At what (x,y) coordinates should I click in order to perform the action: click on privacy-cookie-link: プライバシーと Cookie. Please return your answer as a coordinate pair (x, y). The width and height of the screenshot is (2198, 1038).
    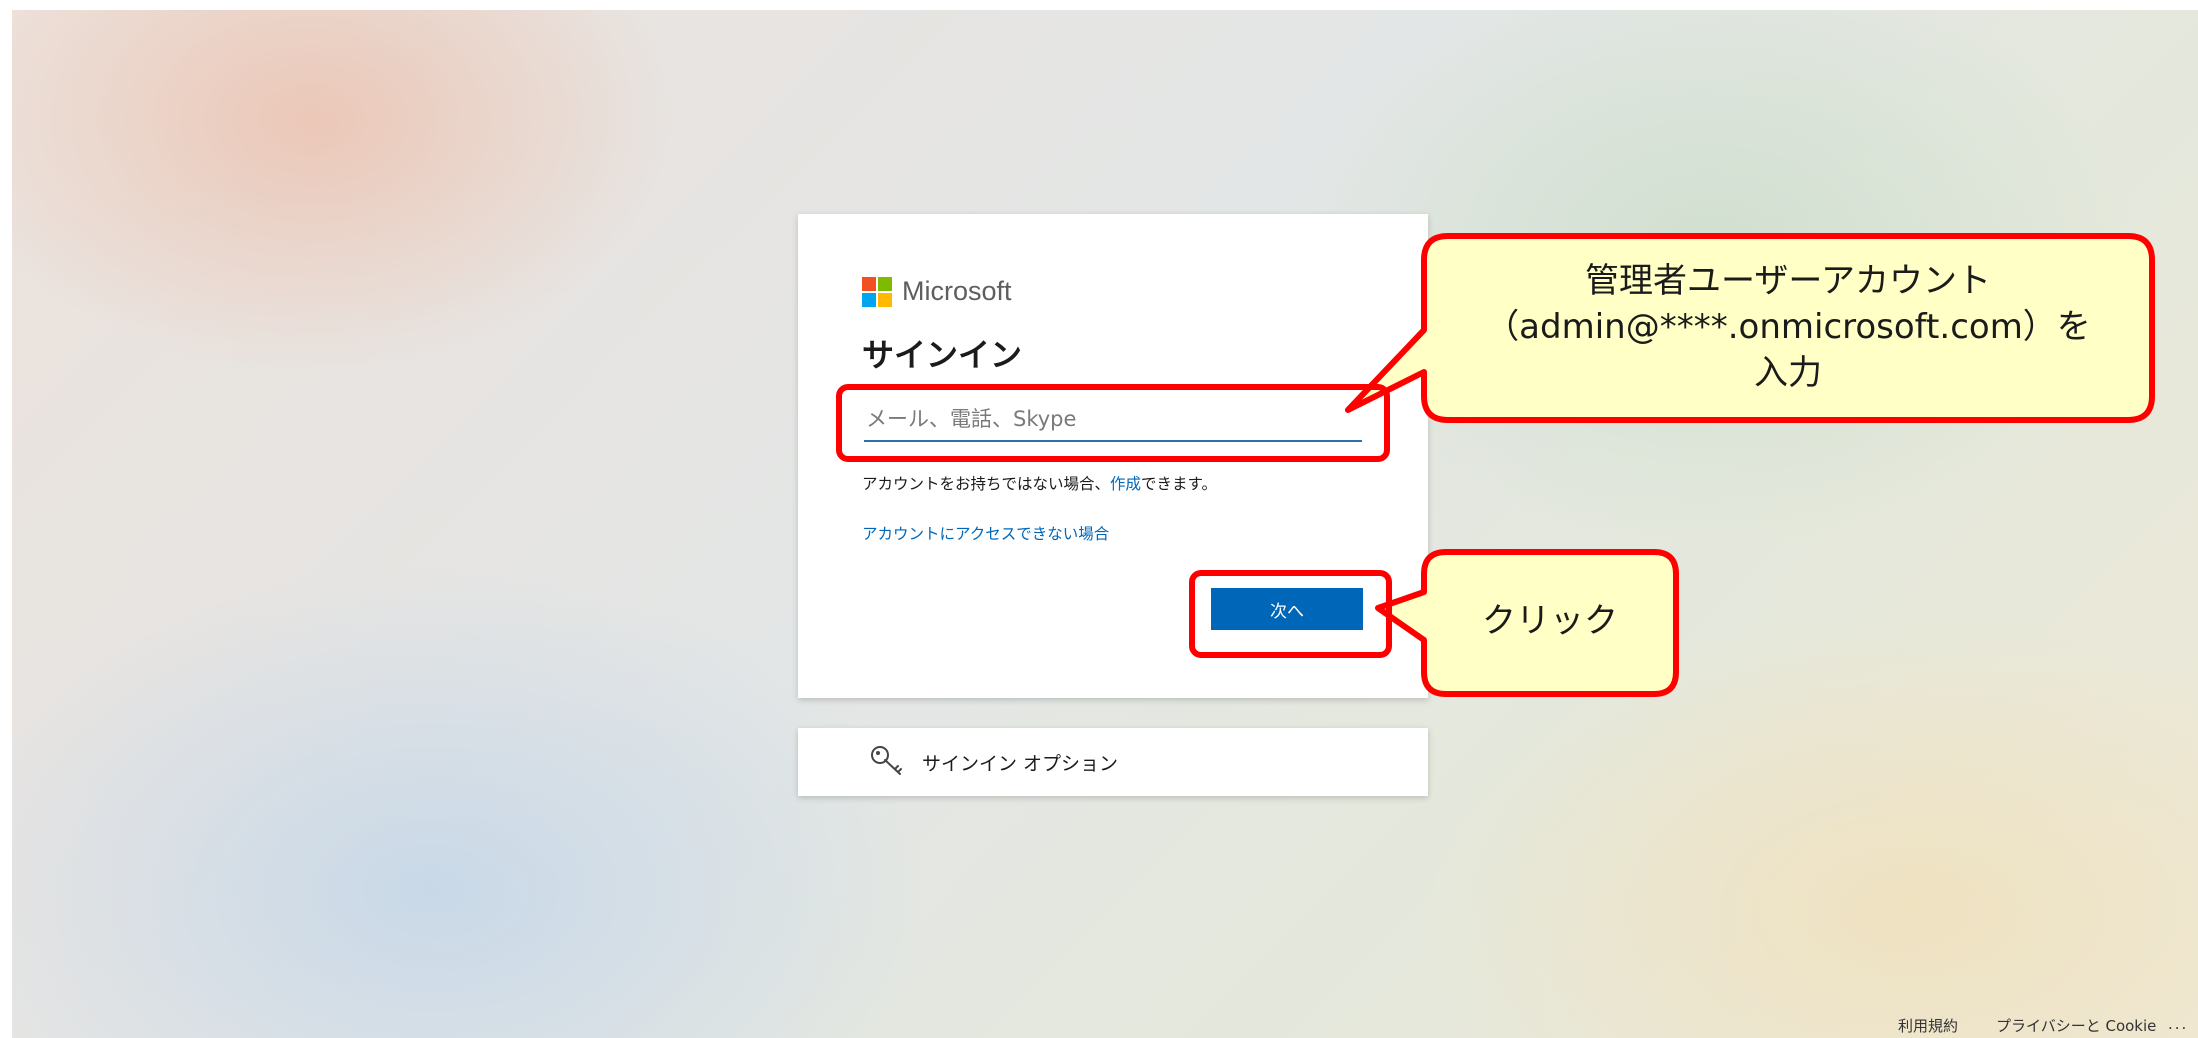
    Looking at the image, I should click on (2076, 1025).